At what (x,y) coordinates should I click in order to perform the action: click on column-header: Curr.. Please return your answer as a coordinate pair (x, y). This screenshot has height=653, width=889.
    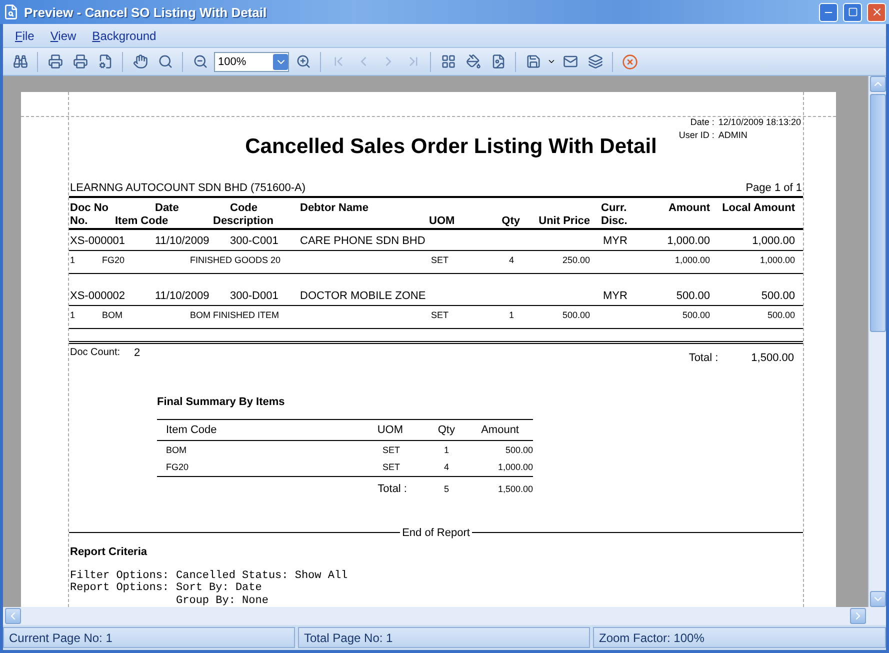
    Looking at the image, I should click on (614, 208).